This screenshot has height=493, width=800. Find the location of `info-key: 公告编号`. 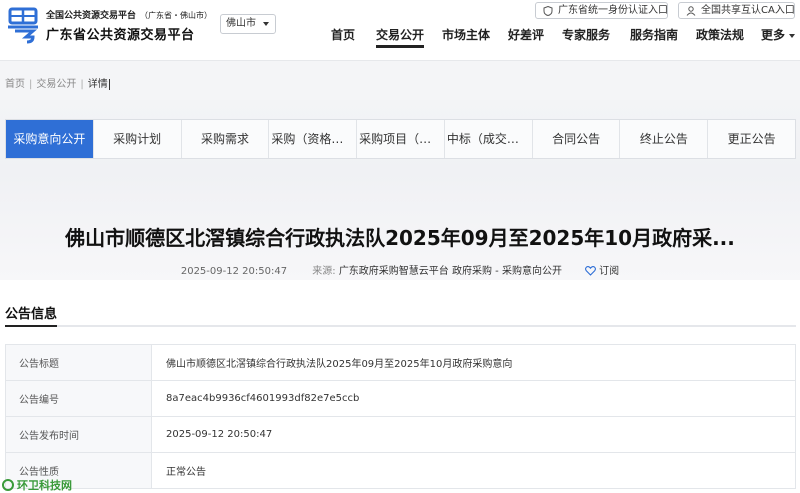

info-key: 公告编号 is located at coordinates (78, 398).